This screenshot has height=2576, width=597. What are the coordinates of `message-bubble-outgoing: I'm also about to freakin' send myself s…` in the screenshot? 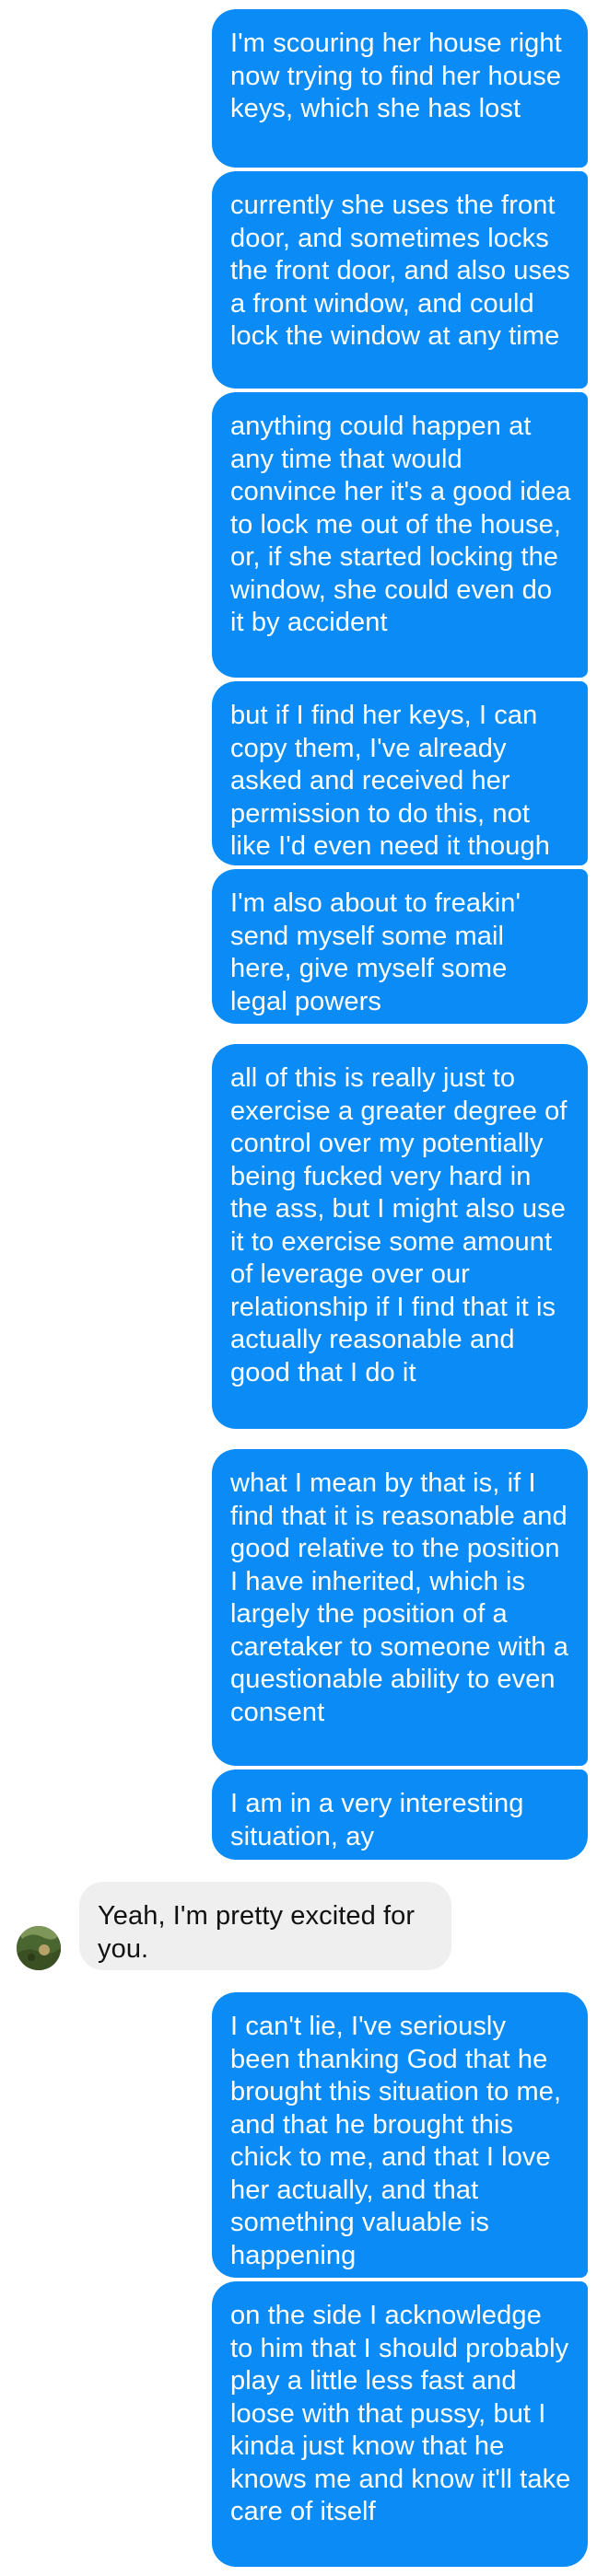 It's located at (400, 946).